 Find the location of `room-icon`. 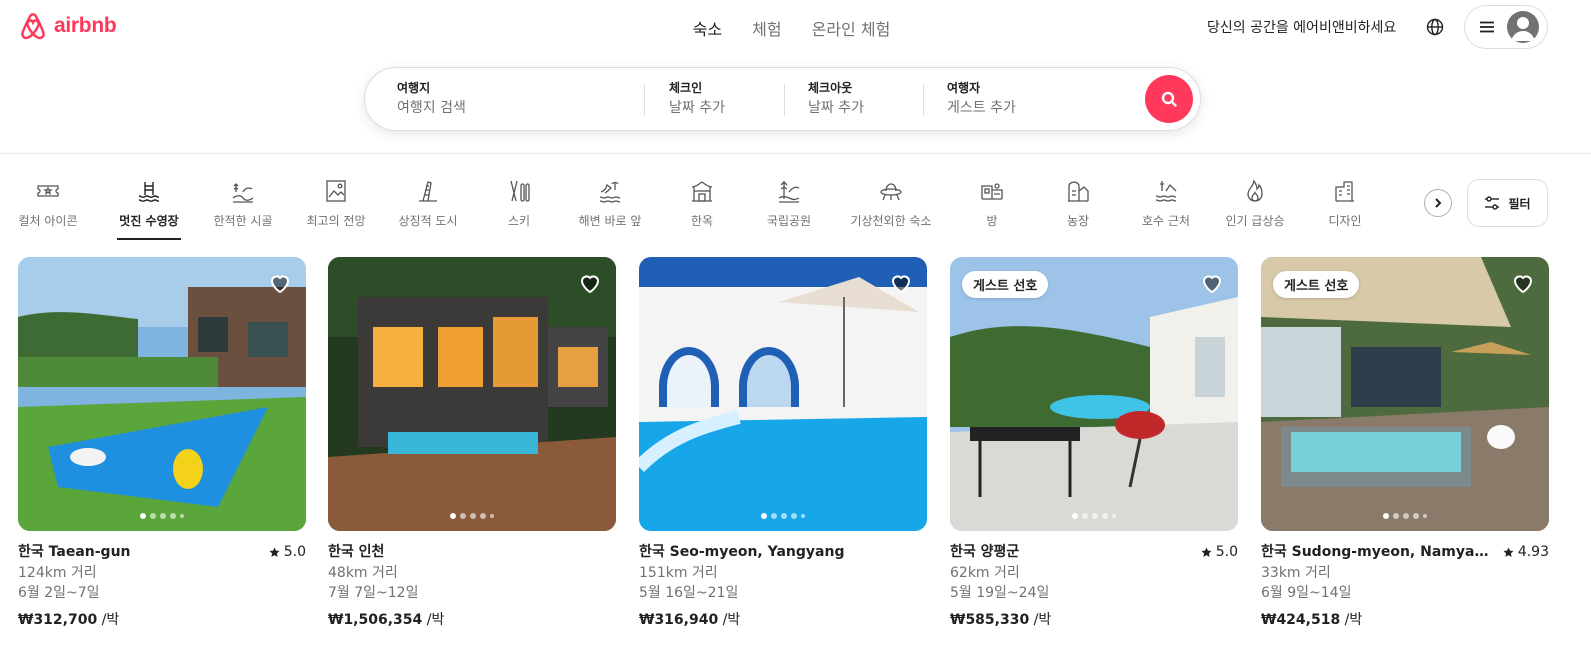

room-icon is located at coordinates (992, 191).